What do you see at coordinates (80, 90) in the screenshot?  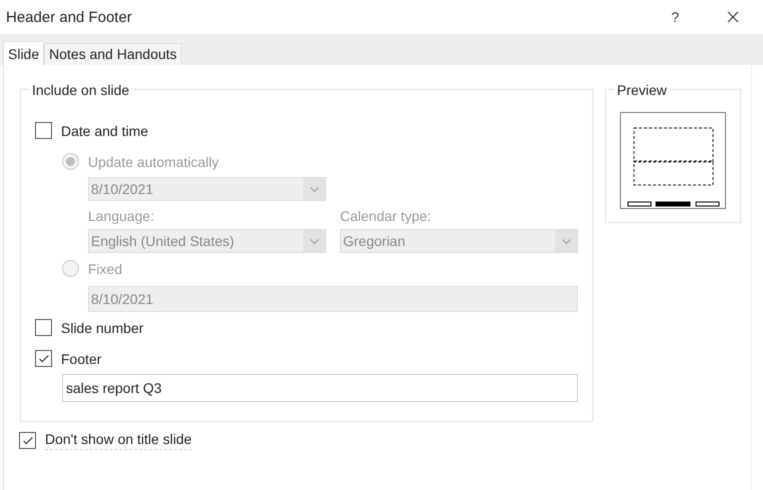 I see `group-title: Include on slide` at bounding box center [80, 90].